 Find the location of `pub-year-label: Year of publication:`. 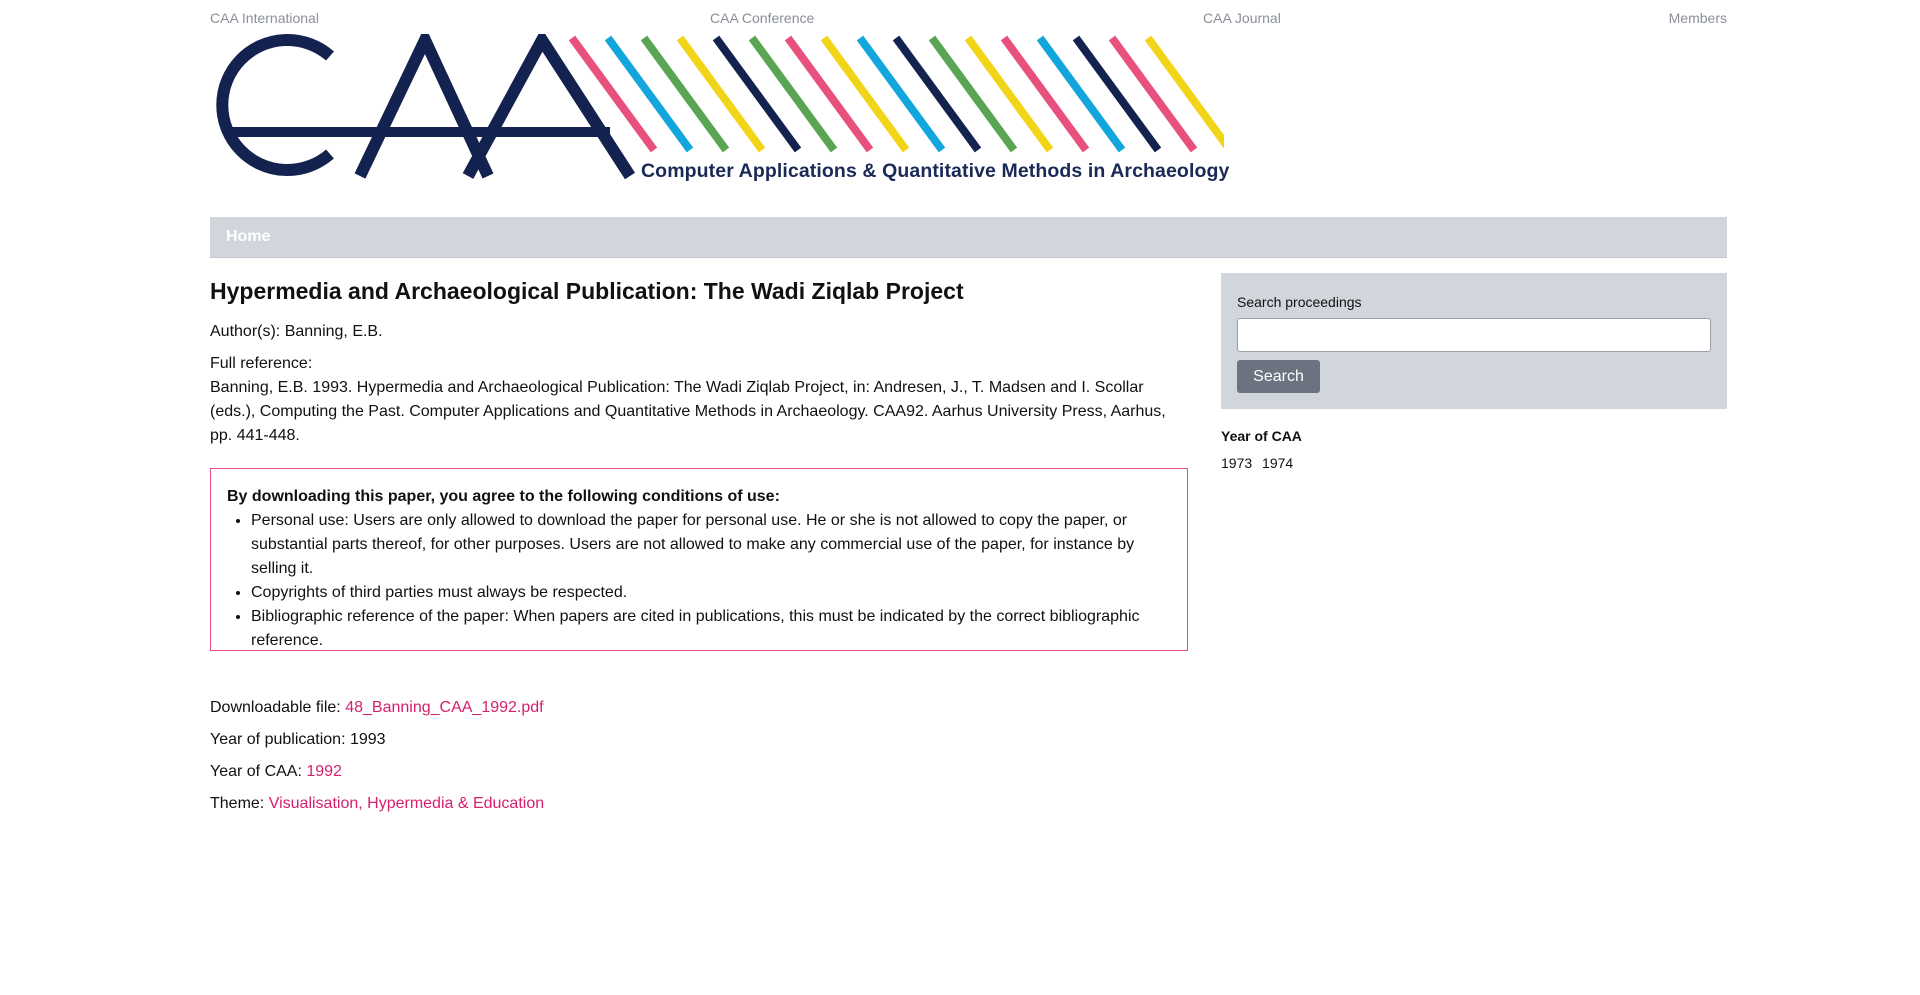

pub-year-label: Year of publication: is located at coordinates (278, 739).